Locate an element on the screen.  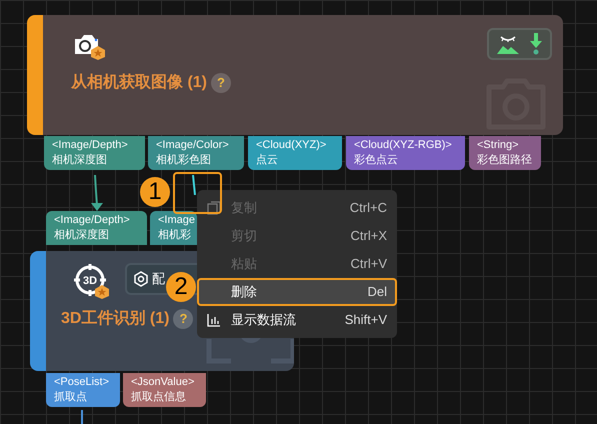
port-label: <String> 彩色图路径 is located at coordinates (505, 153).